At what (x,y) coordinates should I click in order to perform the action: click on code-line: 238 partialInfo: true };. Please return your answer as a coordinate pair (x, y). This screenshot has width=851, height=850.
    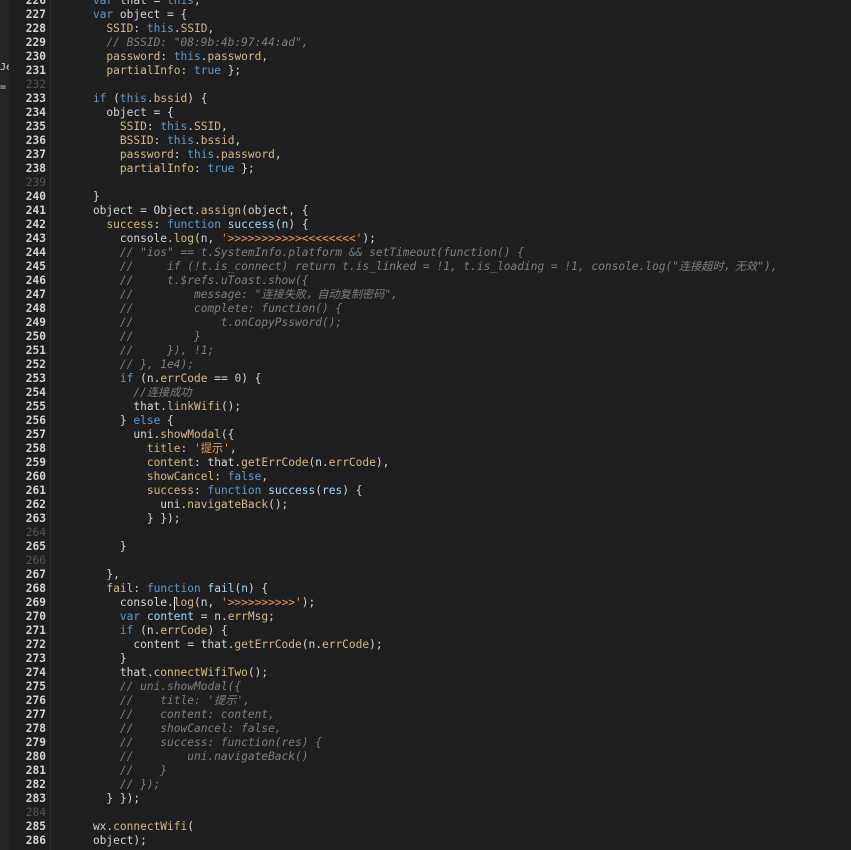
    Looking at the image, I should click on (425, 169).